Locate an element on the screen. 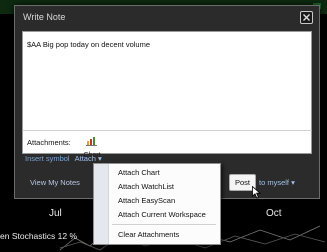 The height and width of the screenshot is (252, 327). axis-month-jul: Jul is located at coordinates (55, 213).